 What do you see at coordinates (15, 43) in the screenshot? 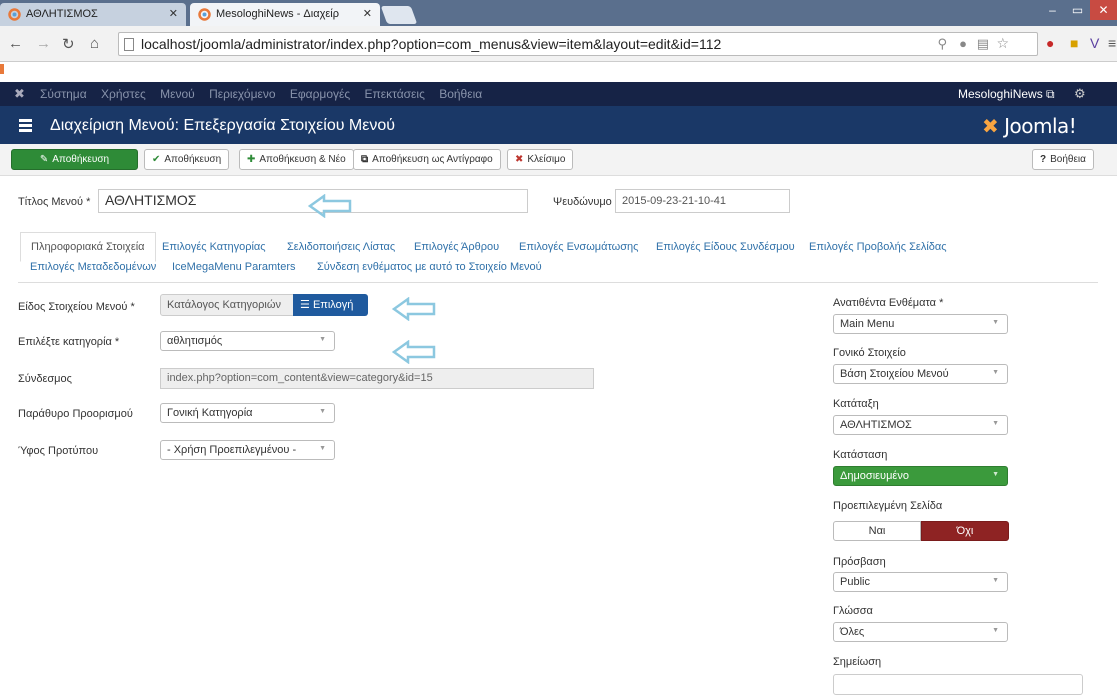
I see `back-icon: ←` at bounding box center [15, 43].